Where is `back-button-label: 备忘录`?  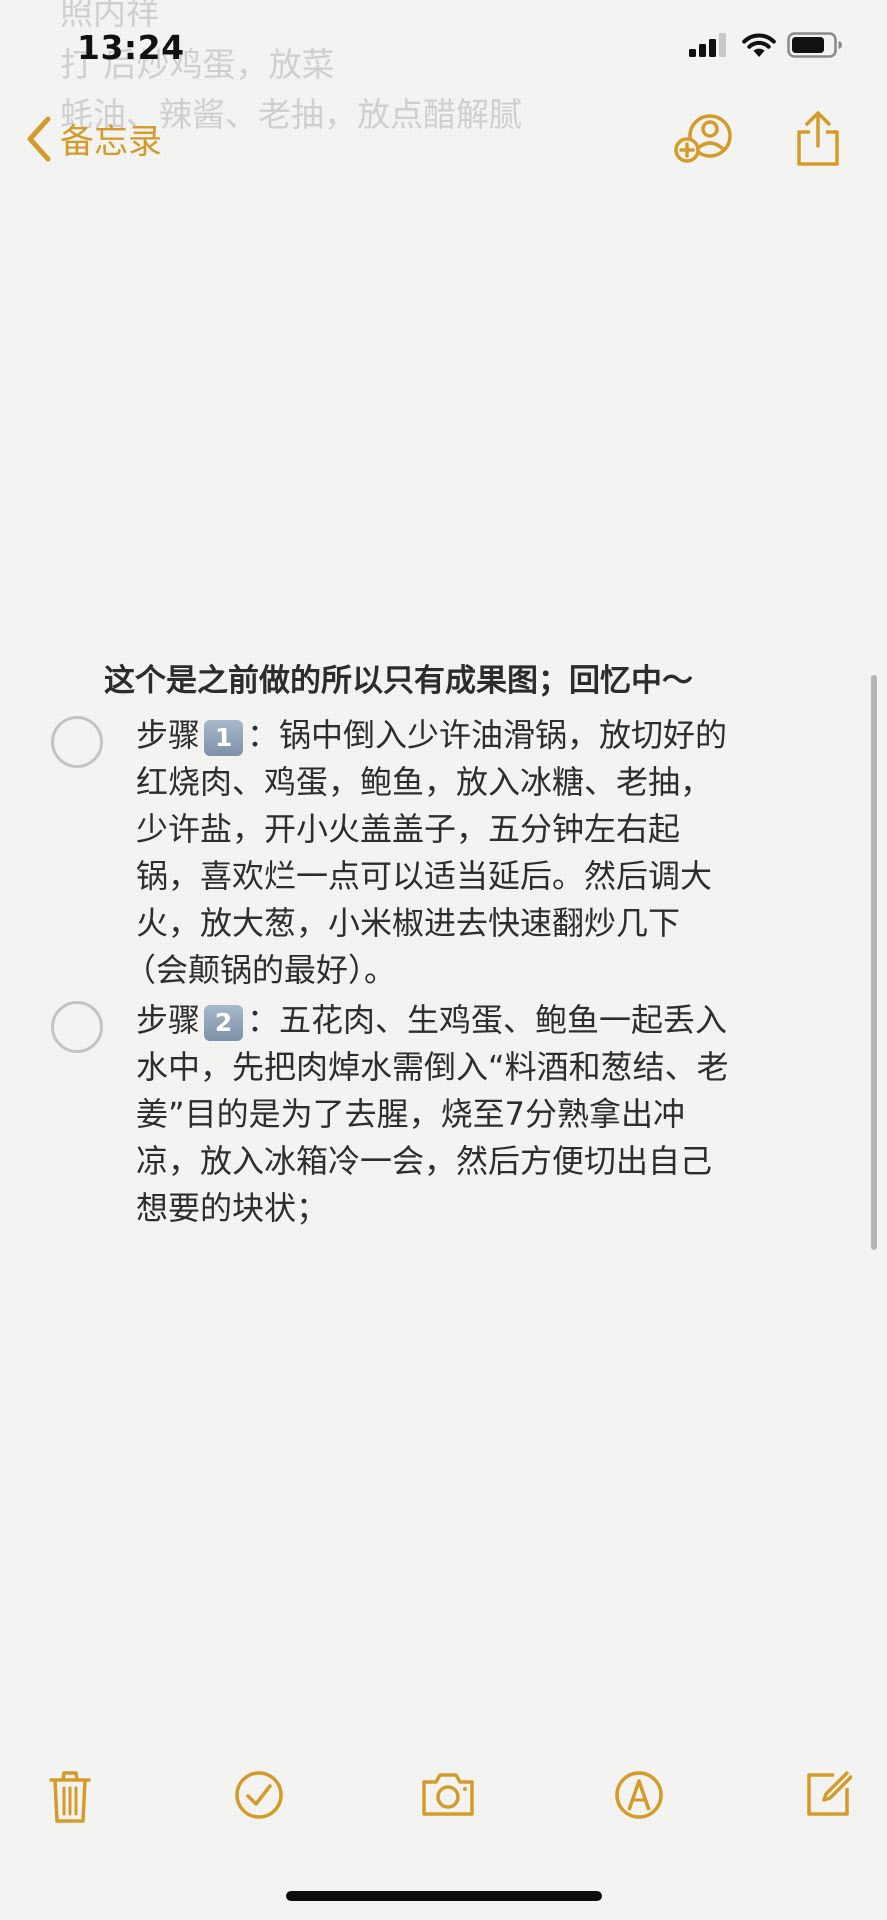
back-button-label: 备忘录 is located at coordinates (111, 142).